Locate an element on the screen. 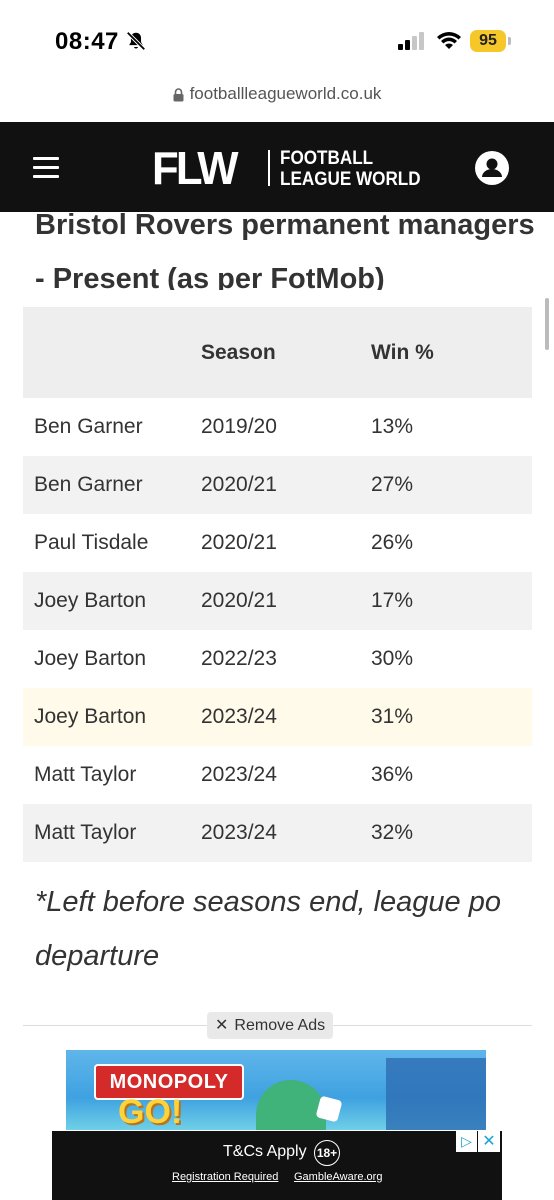 The image size is (554, 1200). site-logo-text: FOOTBALL LEAGUE WORLD is located at coordinates (350, 169).